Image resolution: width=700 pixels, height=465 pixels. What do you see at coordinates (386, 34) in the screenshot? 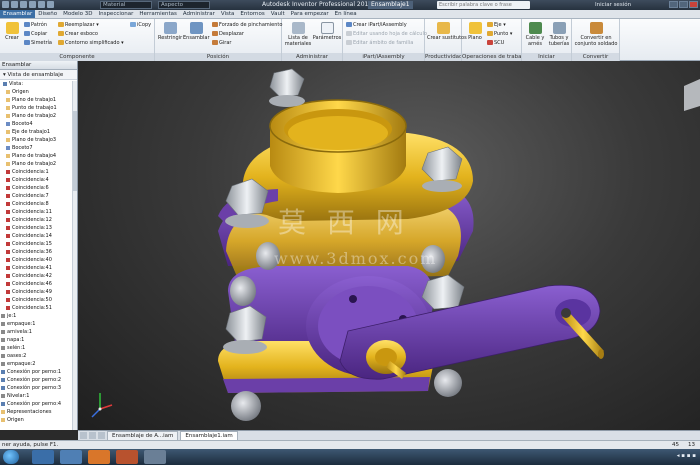
I see `editar-hoja-button: Editar usando hoja de cálculo` at bounding box center [386, 34].